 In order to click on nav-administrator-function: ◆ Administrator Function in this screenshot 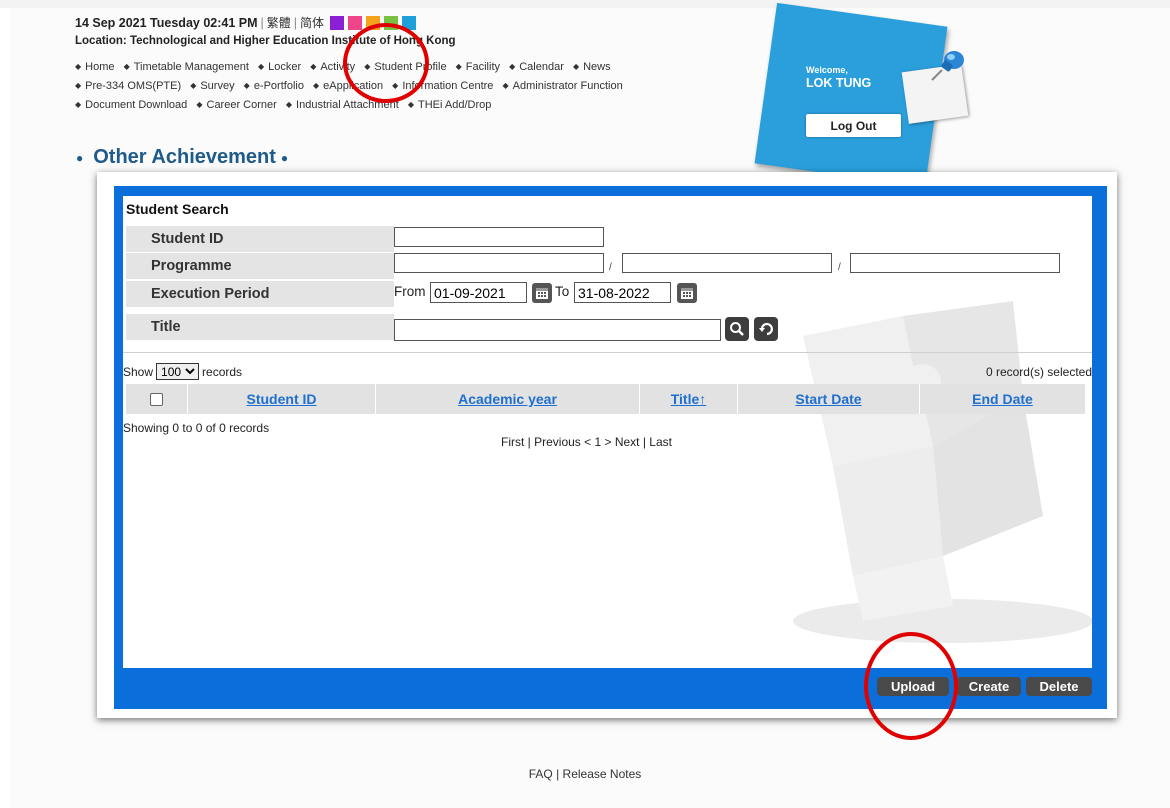, I will do `click(563, 86)`.